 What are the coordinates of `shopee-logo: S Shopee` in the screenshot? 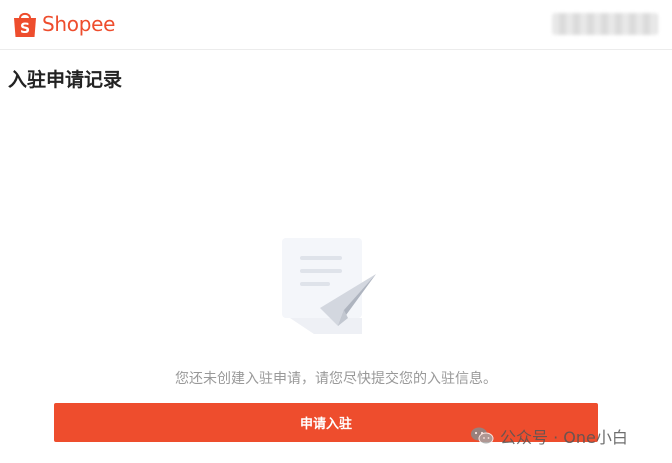 It's located at (63, 24).